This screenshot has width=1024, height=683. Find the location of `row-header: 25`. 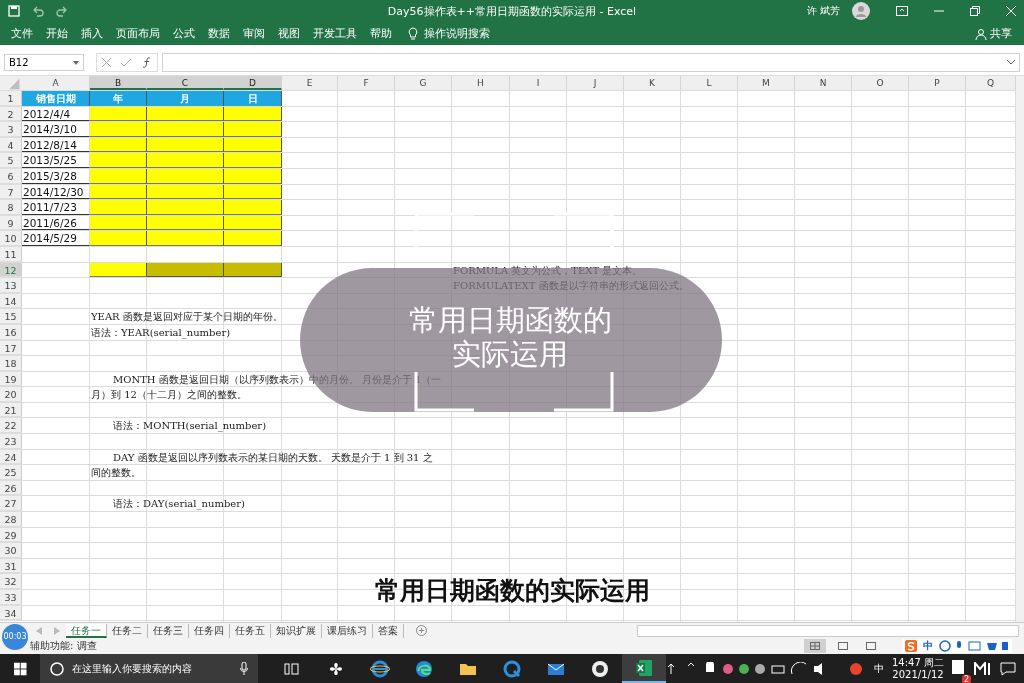

row-header: 25 is located at coordinates (11, 472).